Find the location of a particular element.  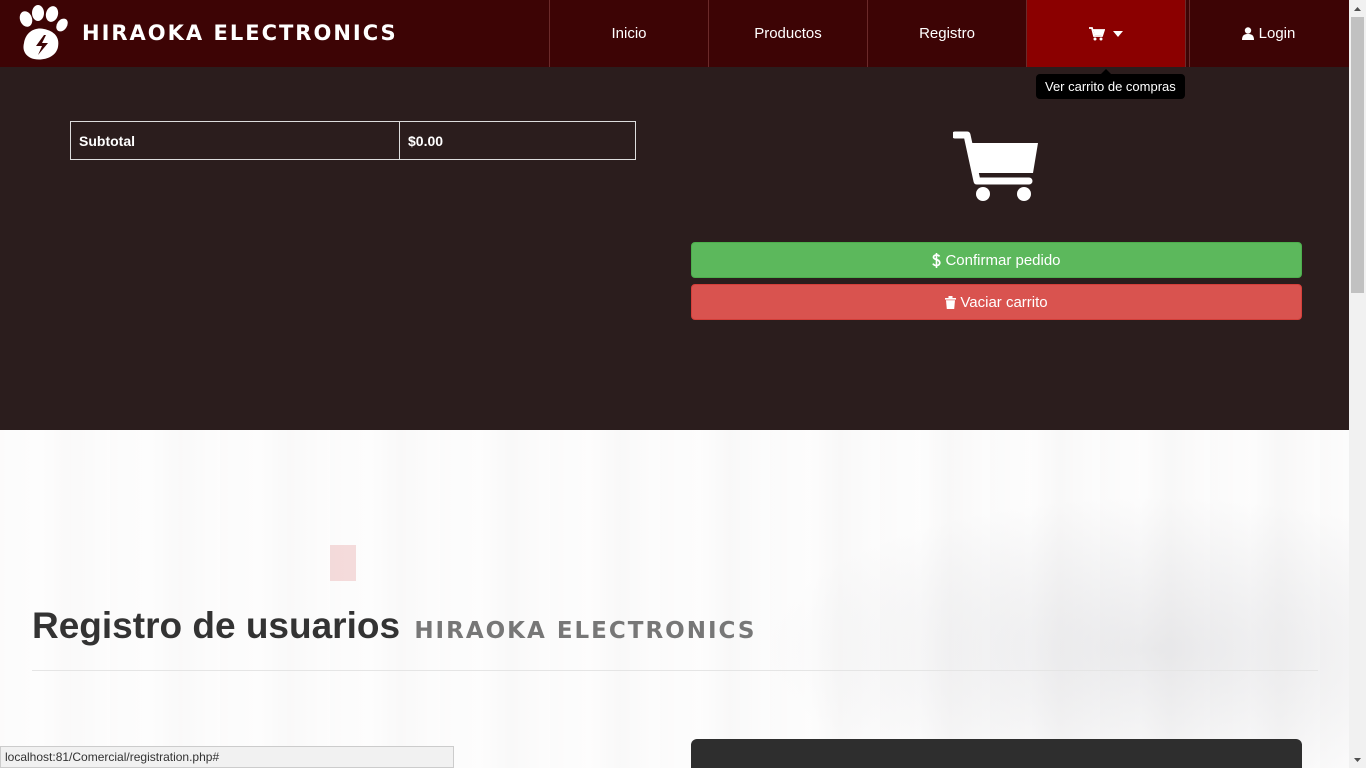

table-row: Subtotal $0.00 is located at coordinates (353, 140).